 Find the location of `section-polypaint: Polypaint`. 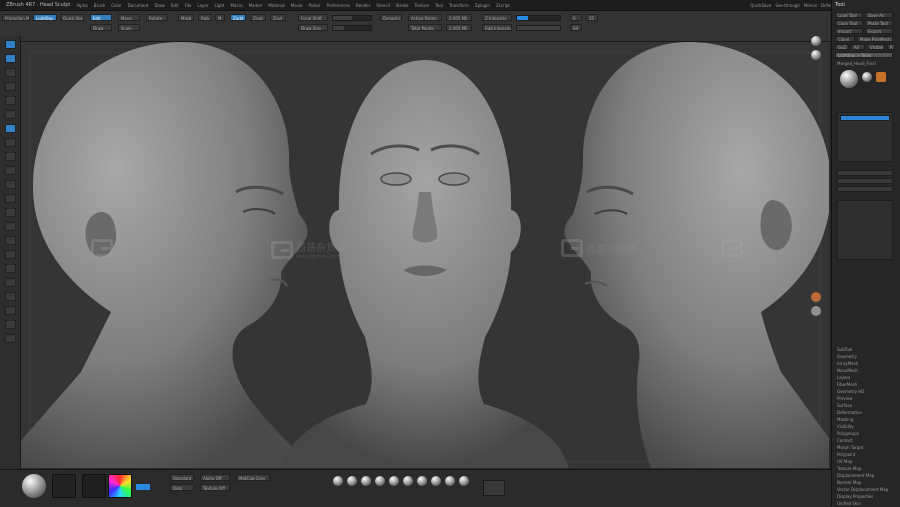

section-polypaint: Polypaint is located at coordinates (846, 454).